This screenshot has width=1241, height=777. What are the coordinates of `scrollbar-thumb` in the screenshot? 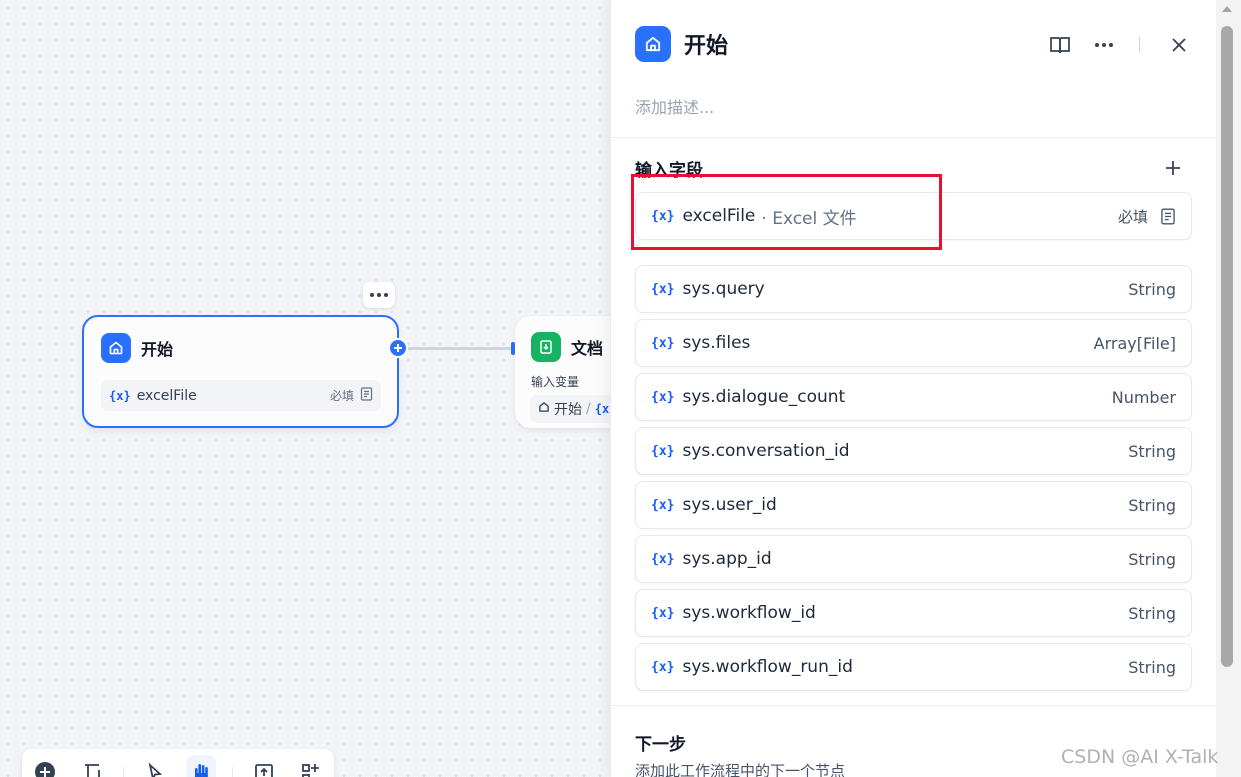 It's located at (1227, 346).